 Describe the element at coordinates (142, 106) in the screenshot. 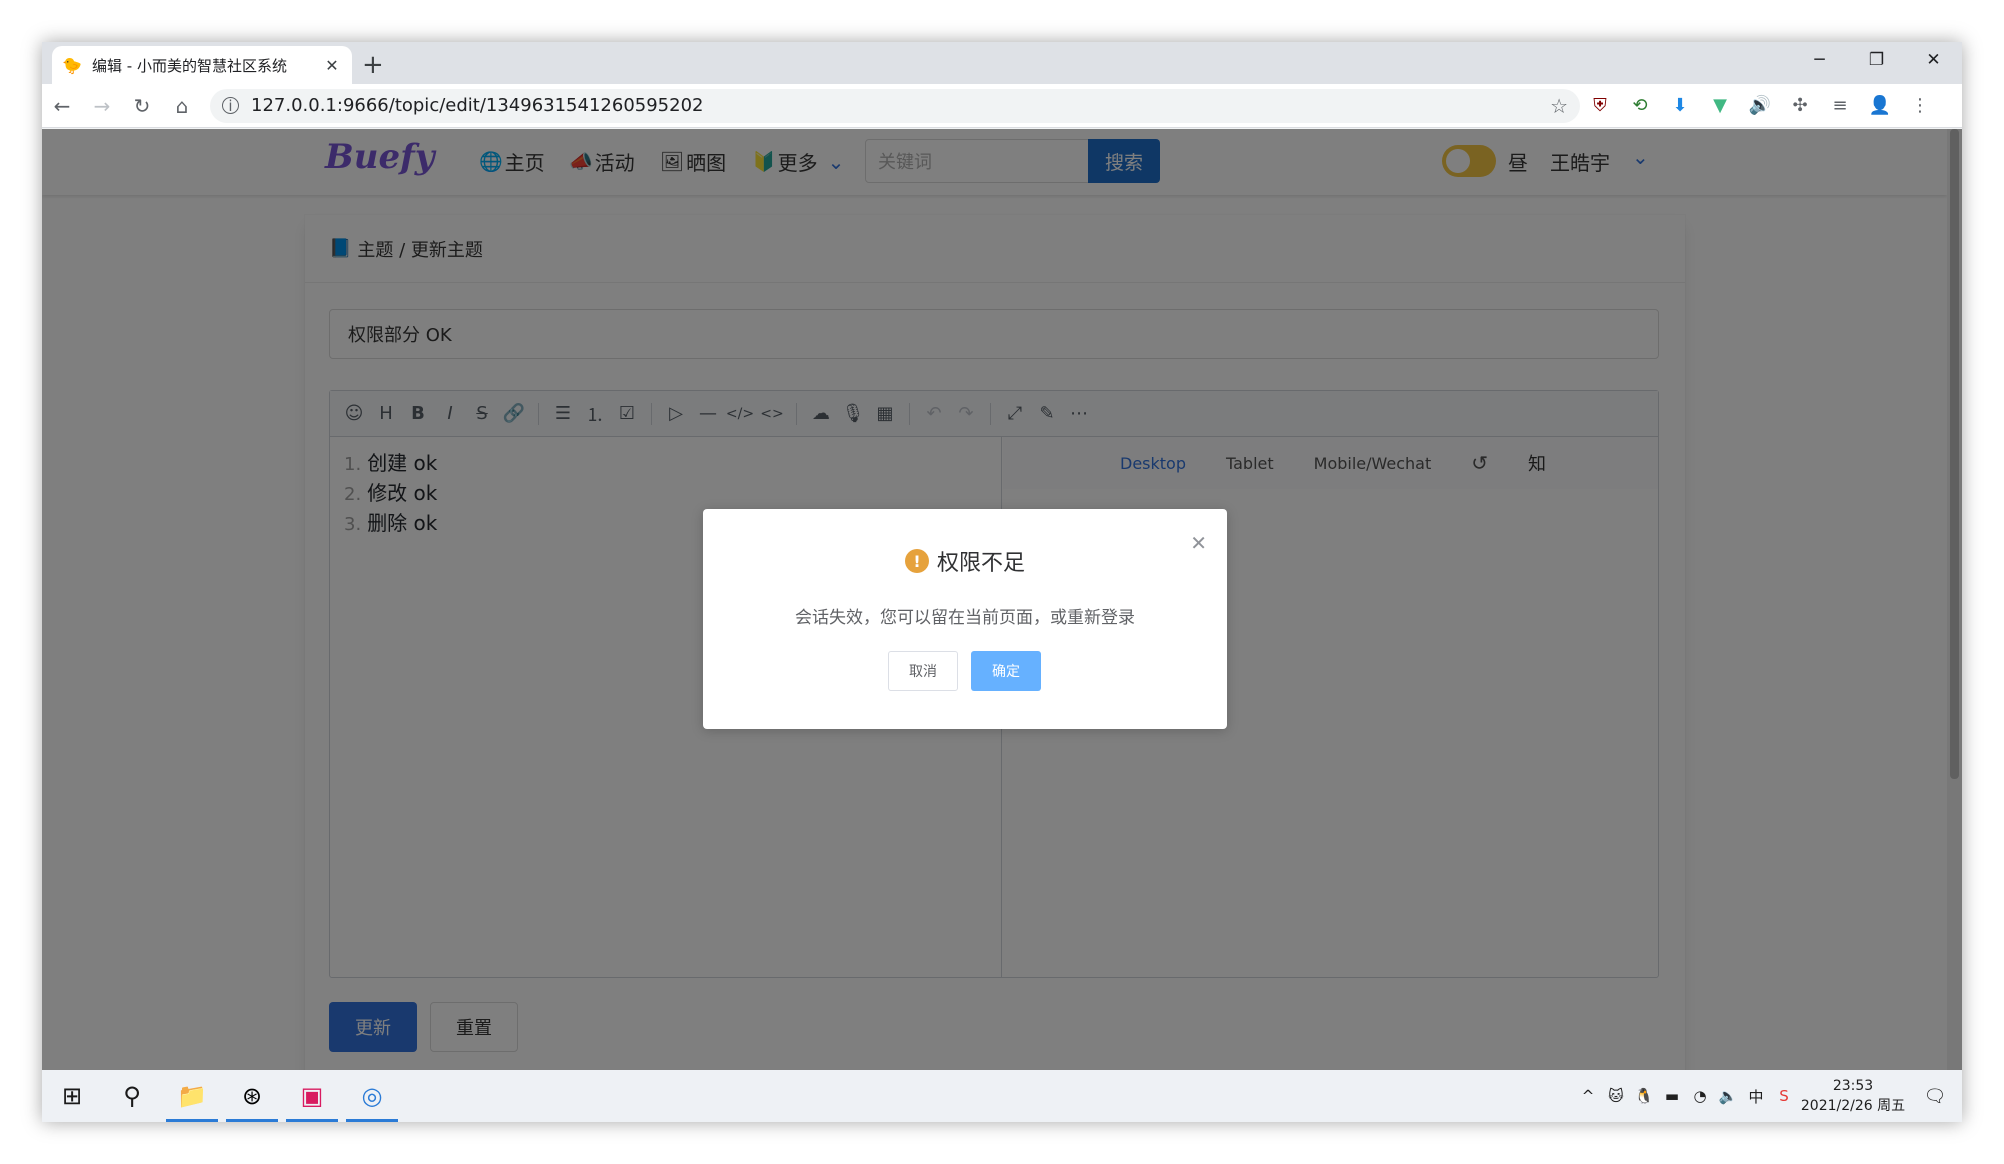

I see `reload-icon: ↻` at that location.